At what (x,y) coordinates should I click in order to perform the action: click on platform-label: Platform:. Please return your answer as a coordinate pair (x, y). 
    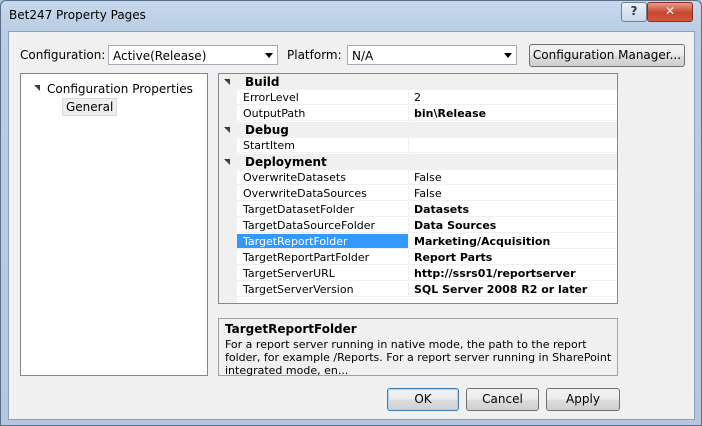
    Looking at the image, I should click on (314, 55).